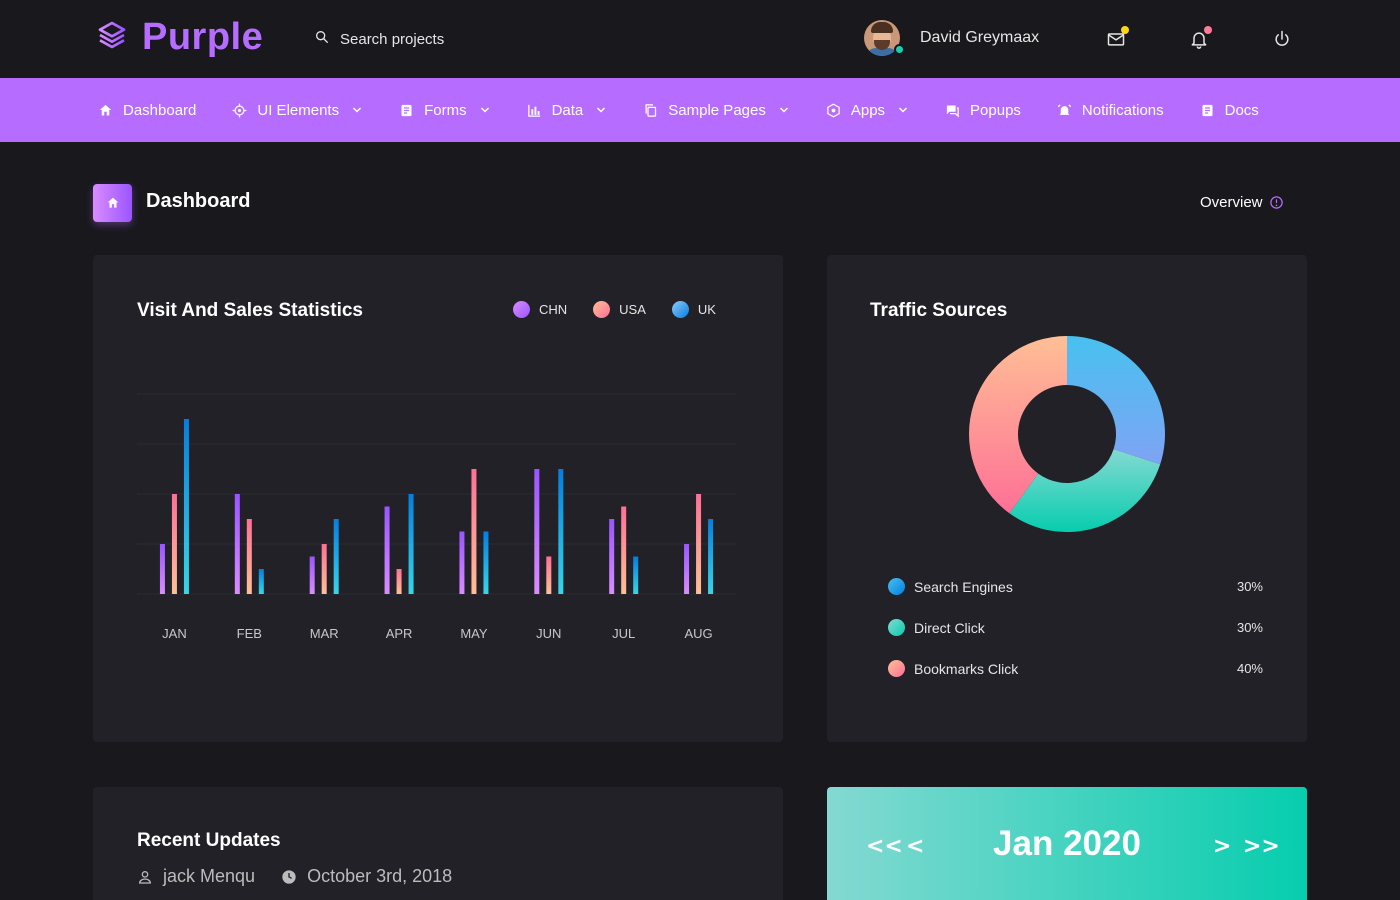 Image resolution: width=1400 pixels, height=900 pixels. Describe the element at coordinates (693, 309) in the screenshot. I see `legend-item-uk: UK` at that location.